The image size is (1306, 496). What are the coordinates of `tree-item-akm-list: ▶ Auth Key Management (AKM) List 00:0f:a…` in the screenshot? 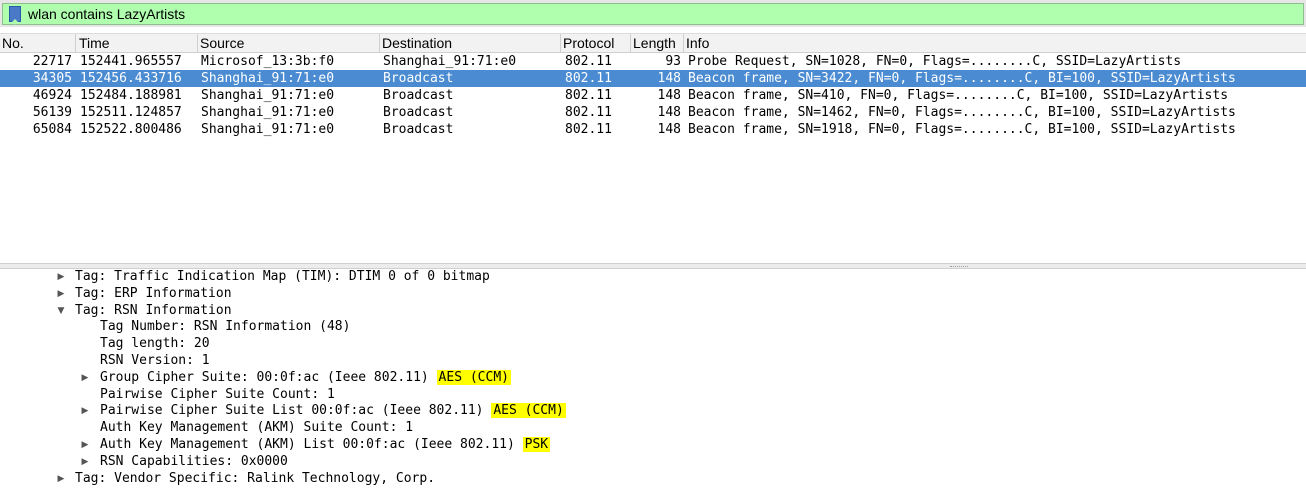 It's located at (653, 445).